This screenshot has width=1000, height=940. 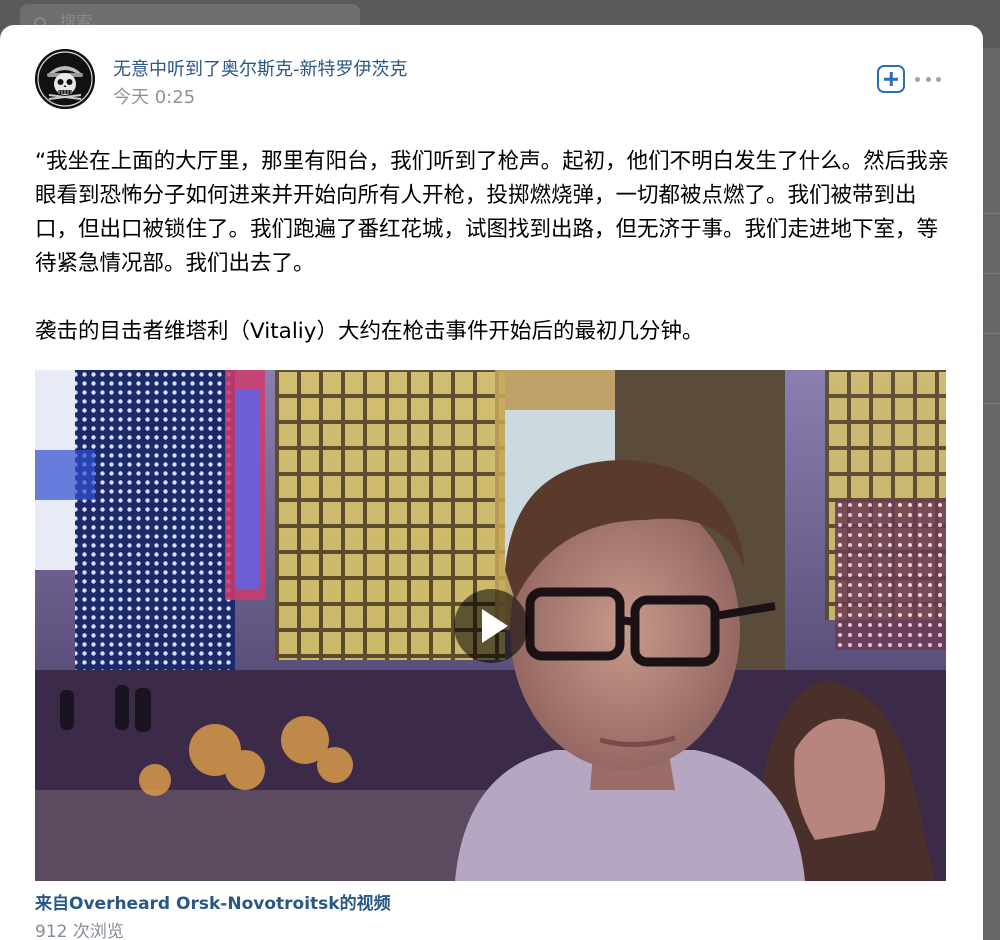 I want to click on video-caption: 来自Overheard Orsk-Novotroitsk的视频, so click(x=213, y=901).